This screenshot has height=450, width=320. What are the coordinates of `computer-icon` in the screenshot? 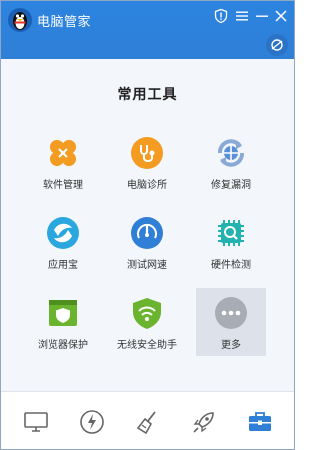 It's located at (36, 422).